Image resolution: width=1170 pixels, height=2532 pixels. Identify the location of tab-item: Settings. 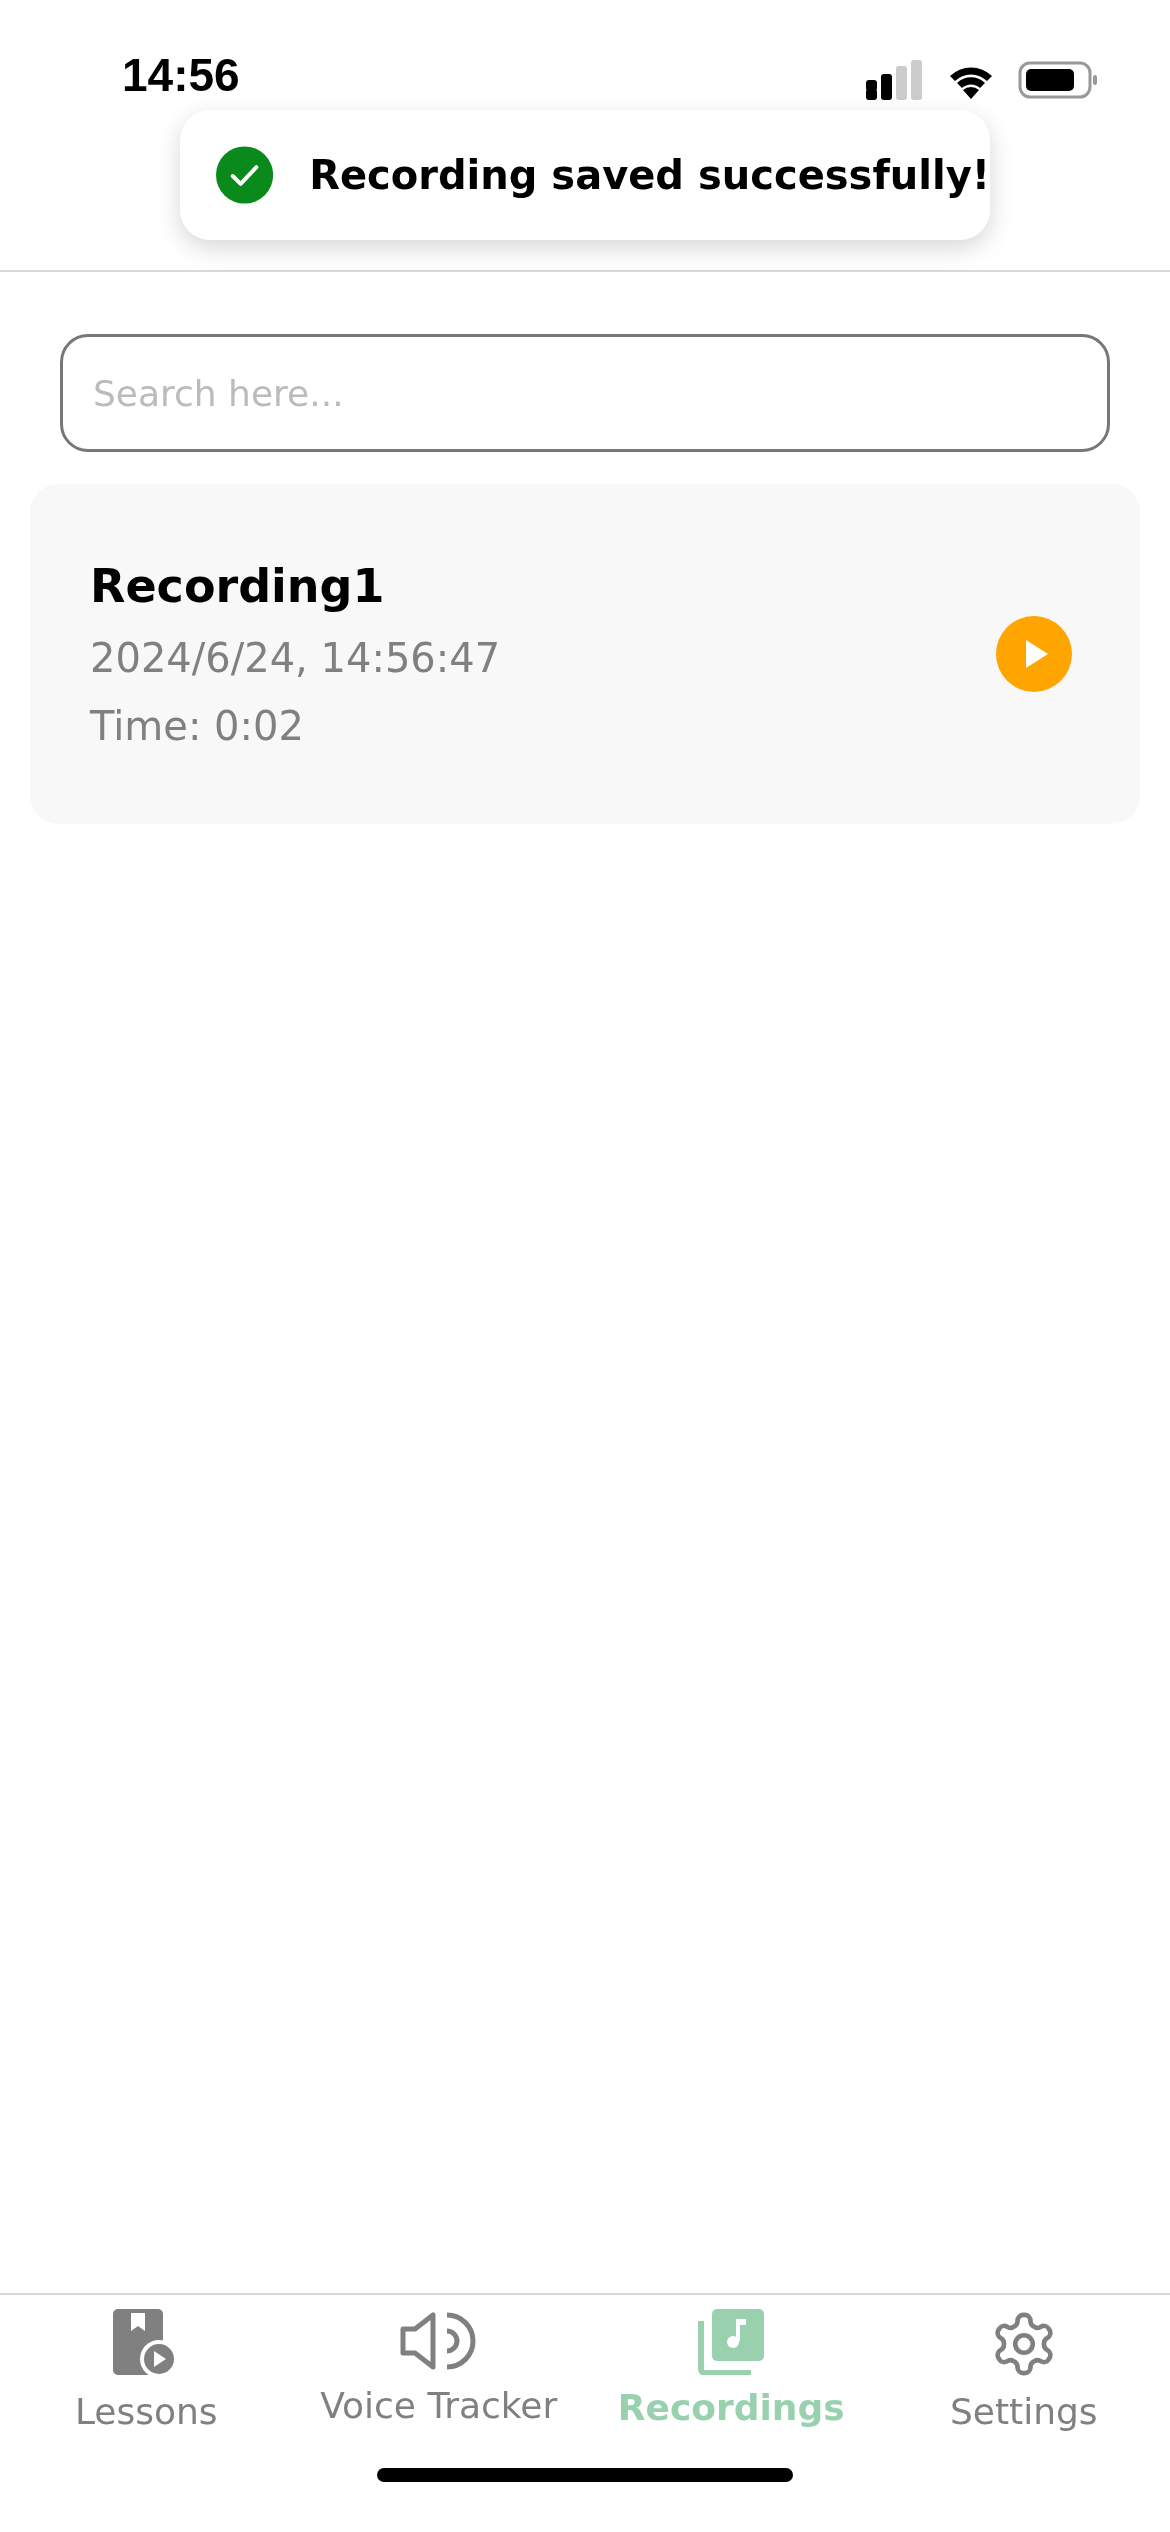
(1023, 2370).